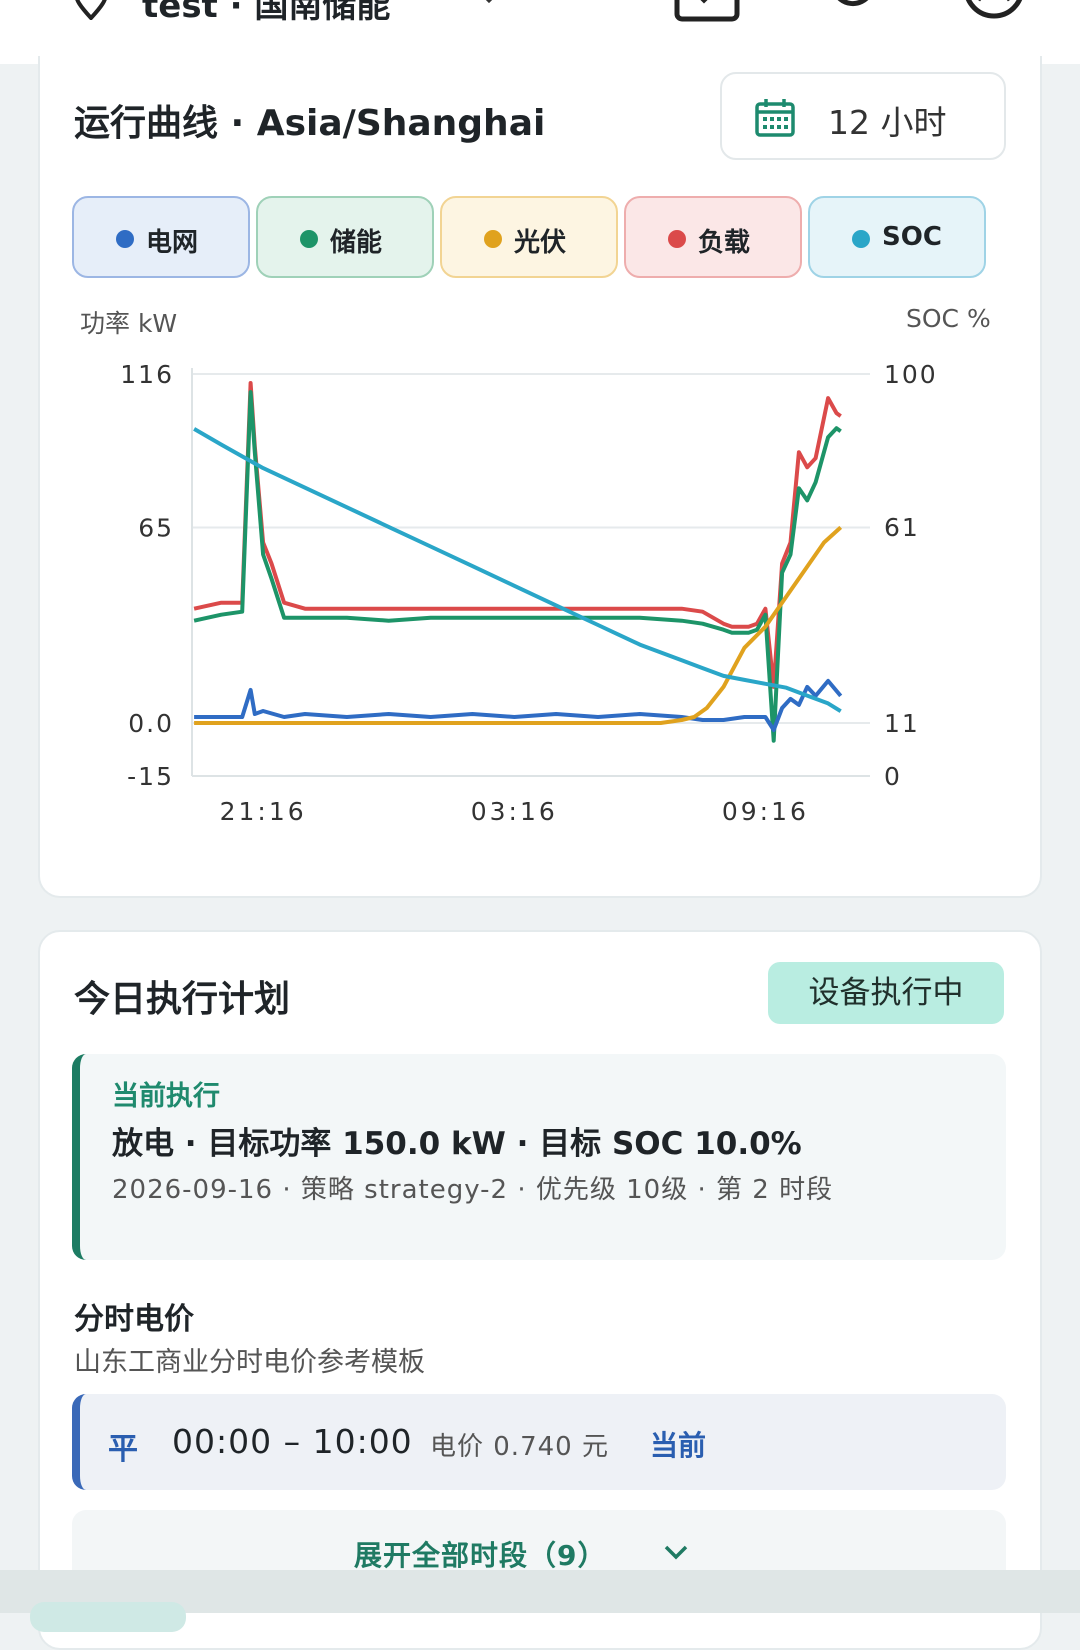  What do you see at coordinates (150, 776) in the screenshot?
I see `y-left-tick-label: -15` at bounding box center [150, 776].